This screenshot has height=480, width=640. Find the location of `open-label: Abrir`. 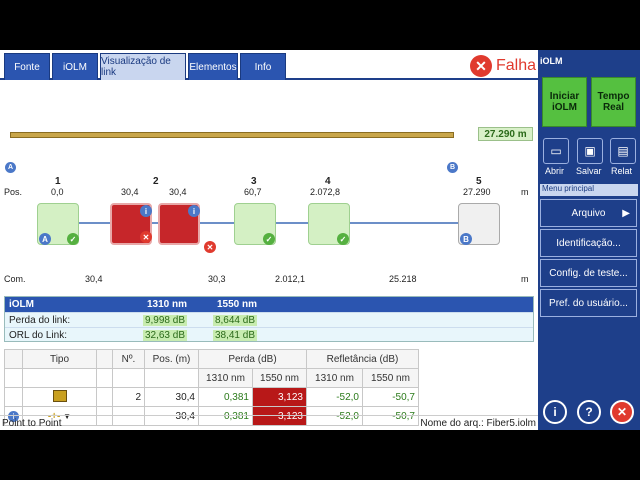

open-label: Abrir is located at coordinates (555, 171).